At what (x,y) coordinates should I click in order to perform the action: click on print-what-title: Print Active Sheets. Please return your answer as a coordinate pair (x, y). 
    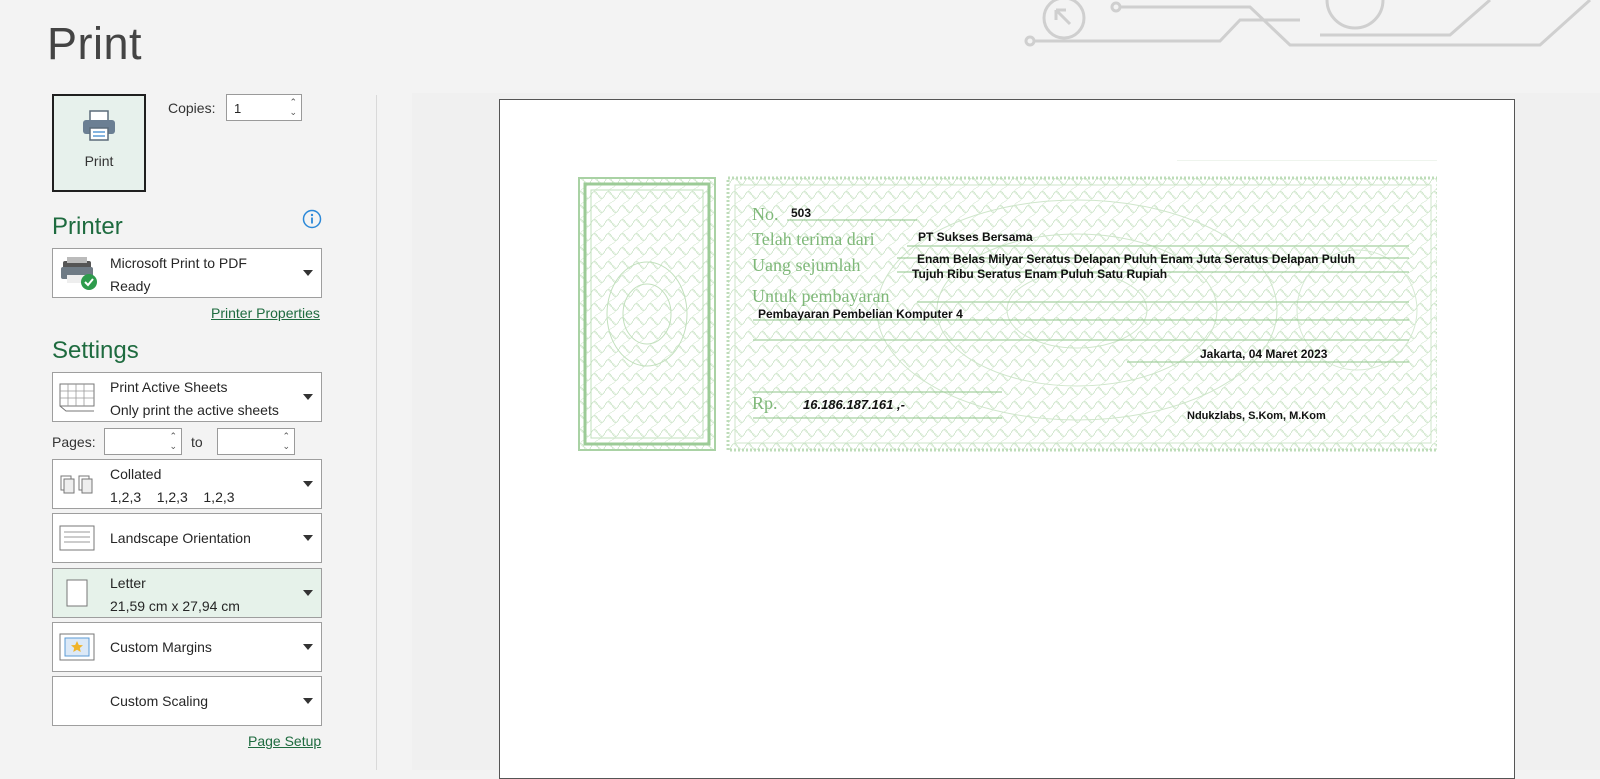
    Looking at the image, I should click on (169, 387).